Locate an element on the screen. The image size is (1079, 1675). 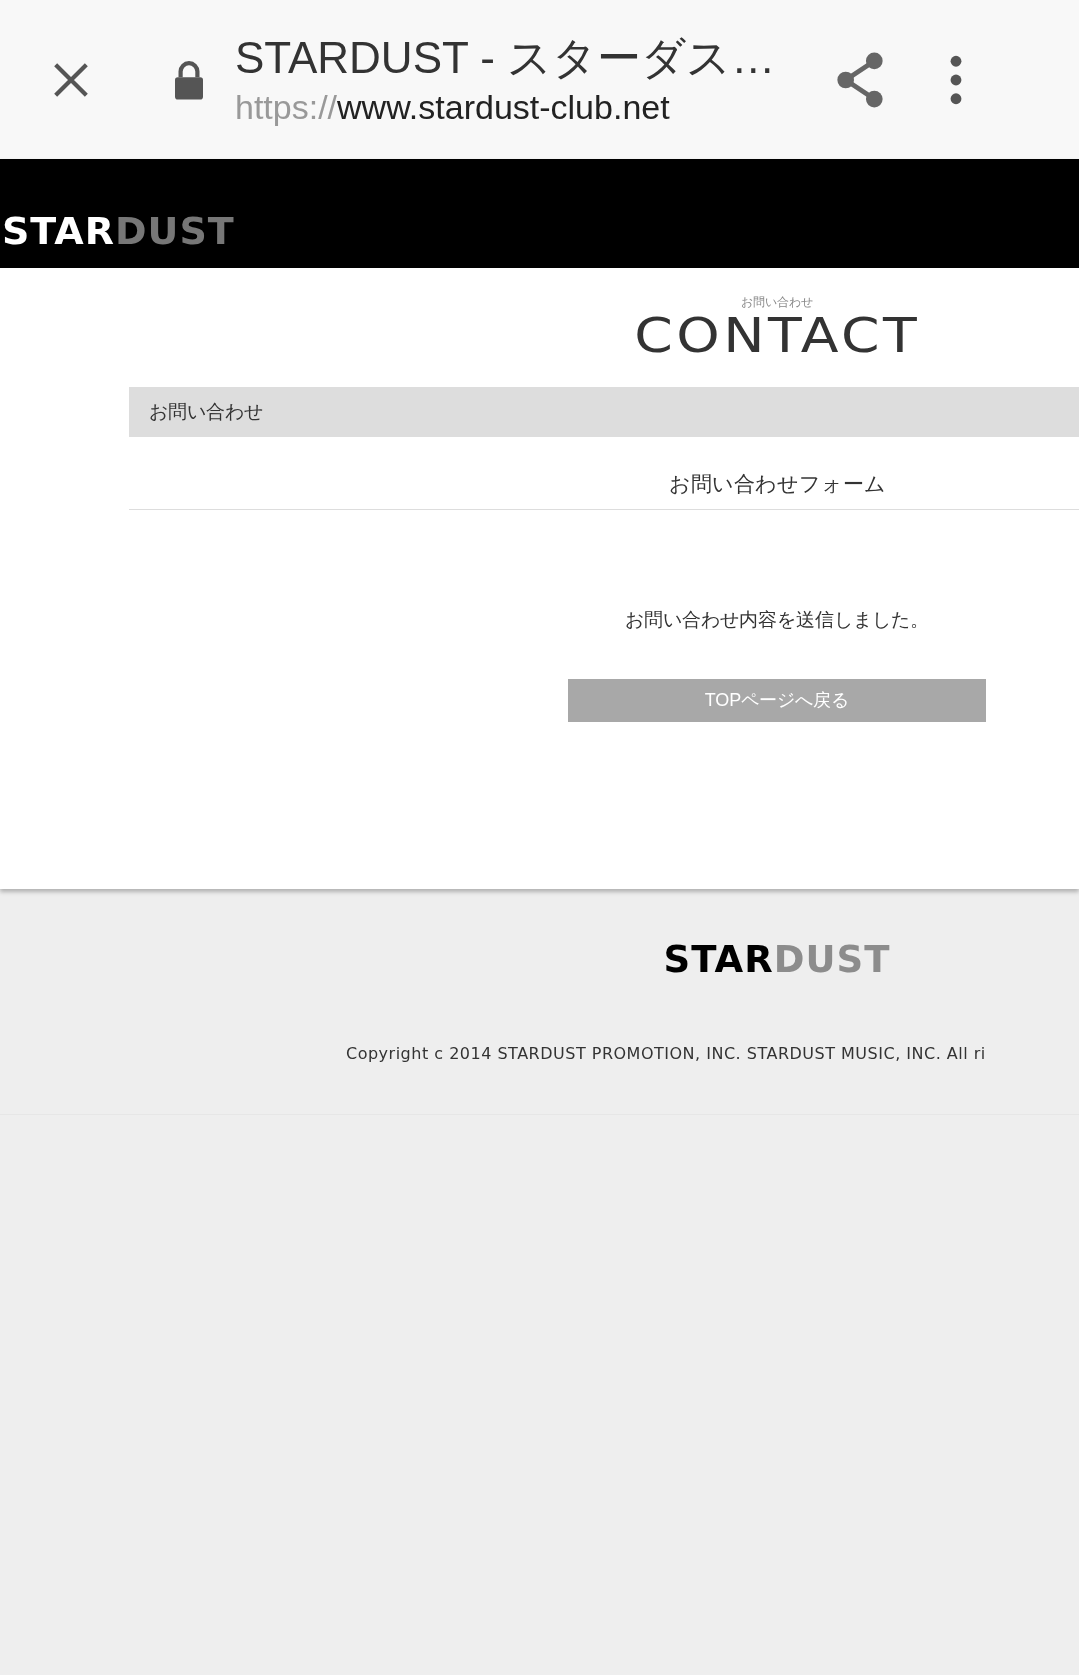
heading-ruby: お問い合わせ is located at coordinates (777, 302).